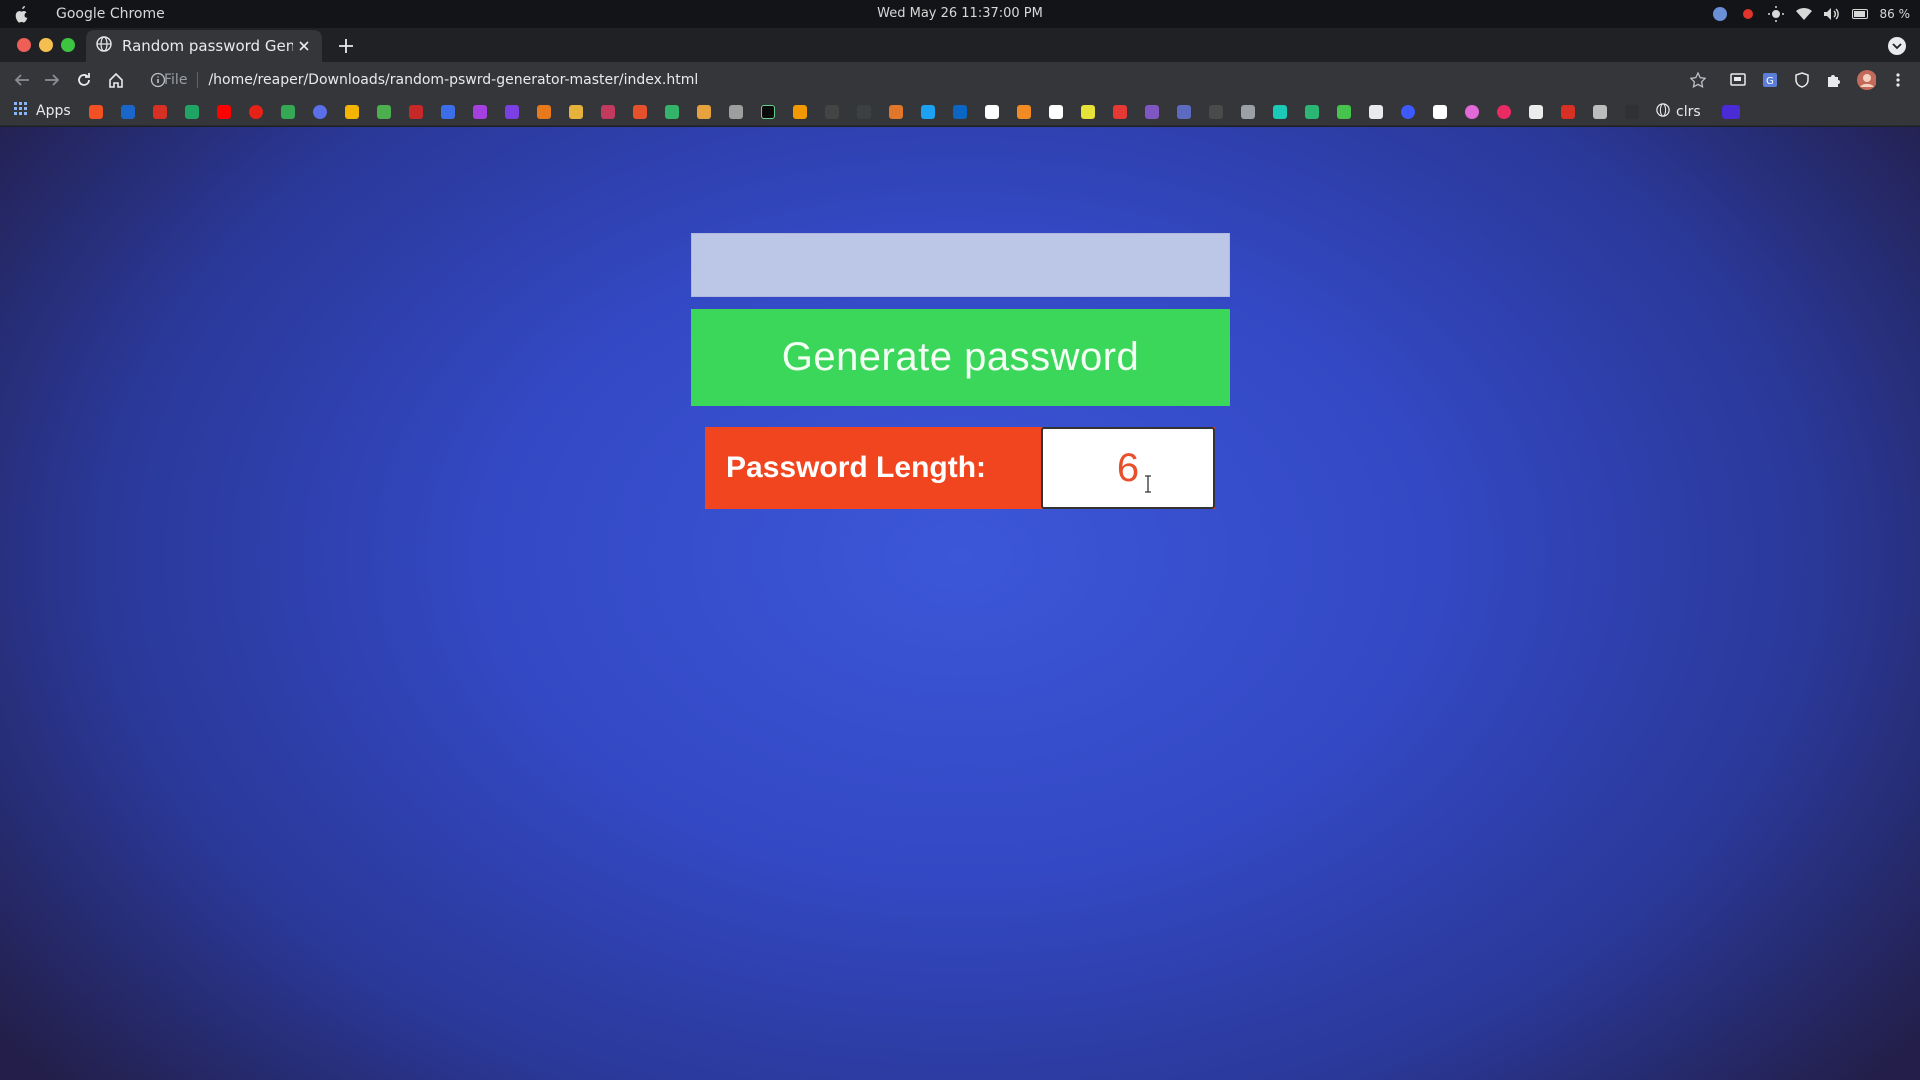  I want to click on bookmark-apps: Apps, so click(42, 111).